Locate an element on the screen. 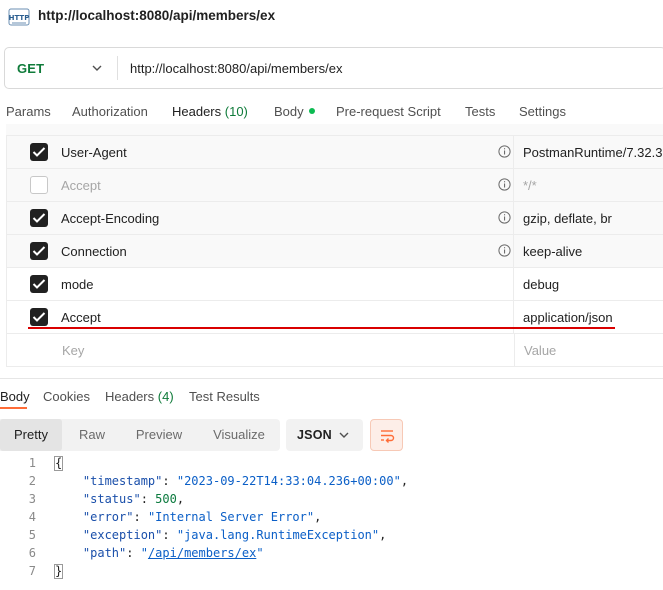 Image resolution: width=663 pixels, height=590 pixels. json-string: "Internal Server Error" is located at coordinates (231, 517).